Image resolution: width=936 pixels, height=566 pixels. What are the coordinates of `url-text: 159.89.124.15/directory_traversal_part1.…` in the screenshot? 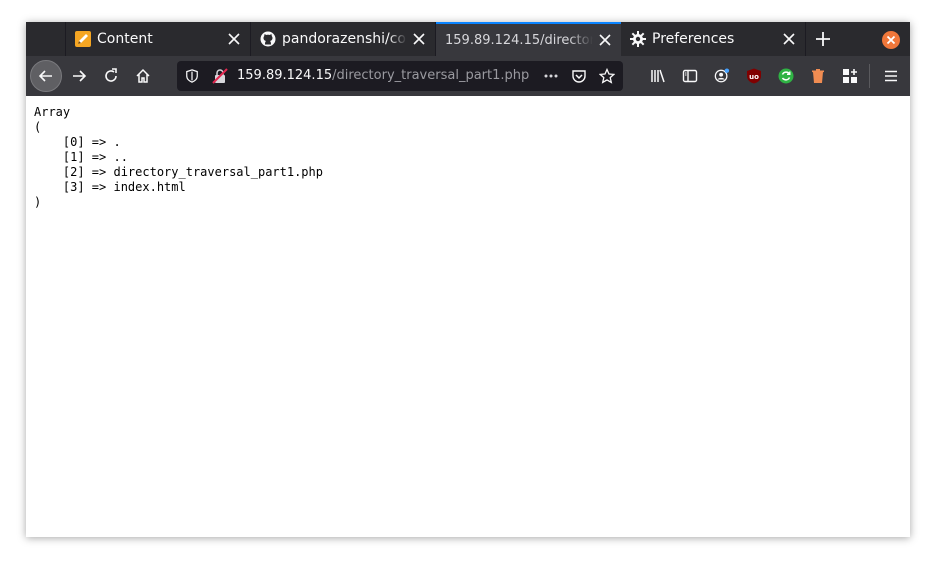 It's located at (383, 75).